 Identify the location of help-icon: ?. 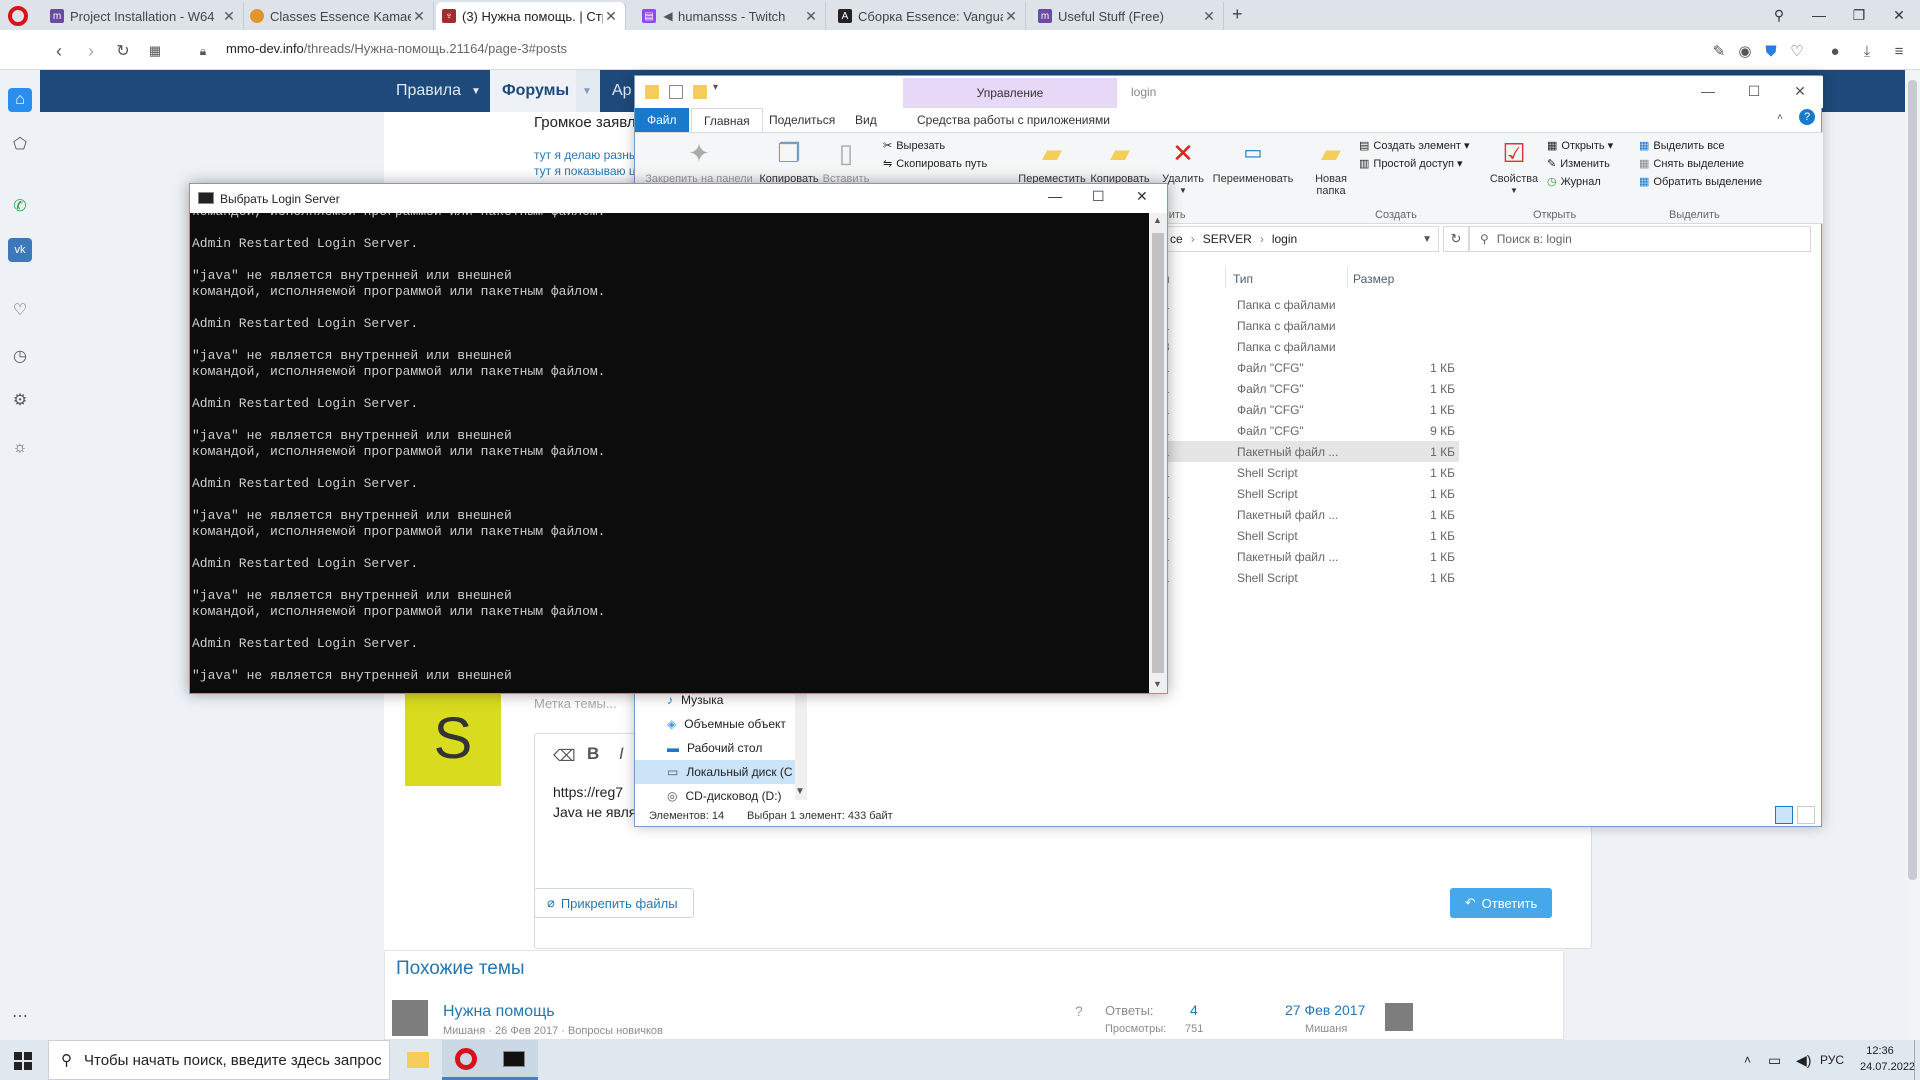
(1807, 117).